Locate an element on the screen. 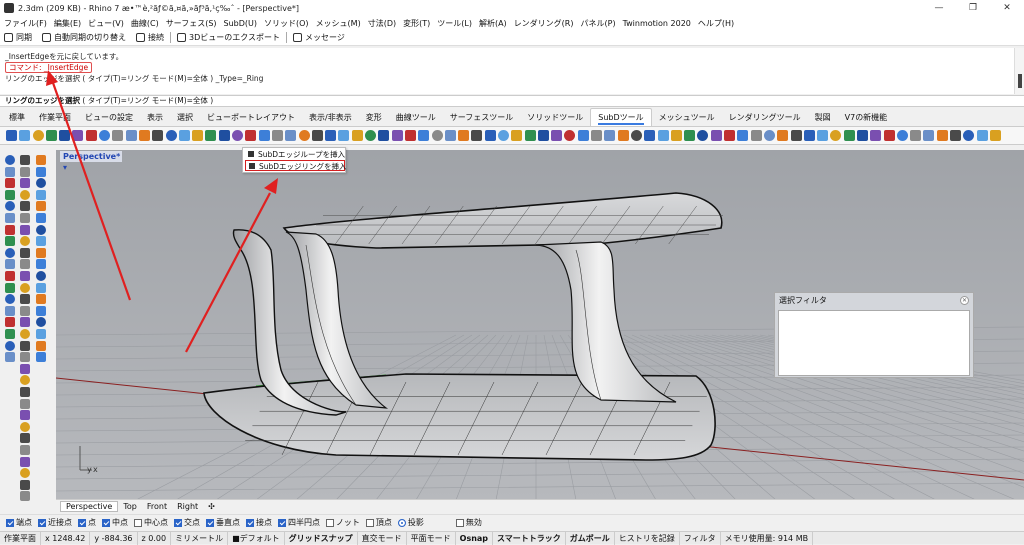 The image size is (1024, 545). tab-transform: 変形 is located at coordinates (374, 117).